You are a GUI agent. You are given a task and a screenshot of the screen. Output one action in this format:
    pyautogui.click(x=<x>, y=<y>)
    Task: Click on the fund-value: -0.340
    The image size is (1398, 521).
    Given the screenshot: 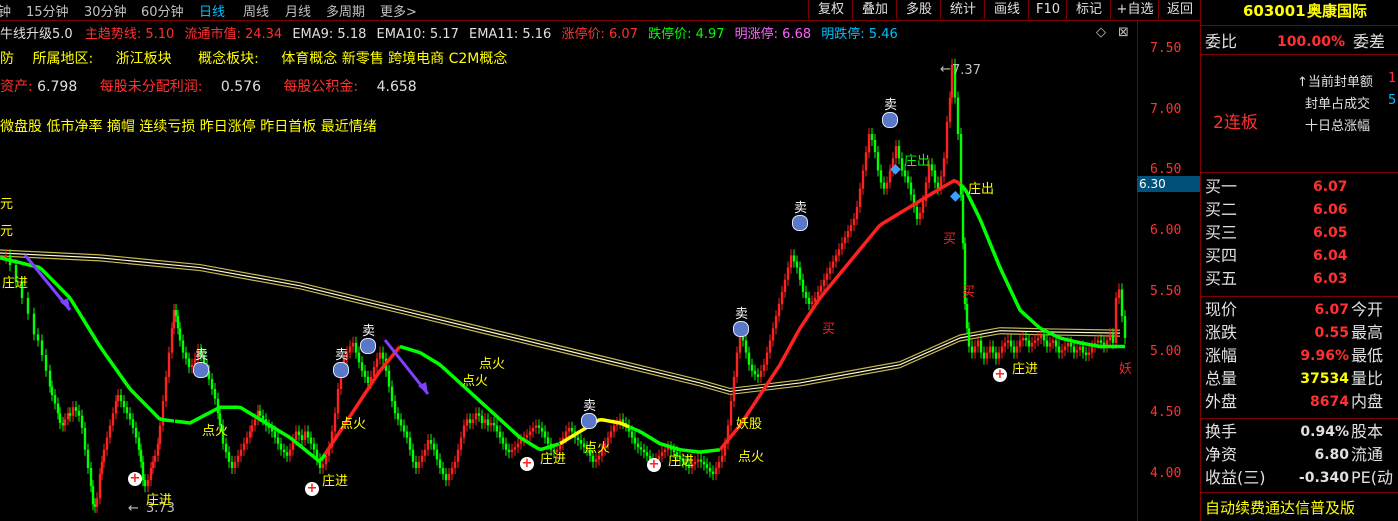 What is the action you would take?
    pyautogui.click(x=1323, y=478)
    